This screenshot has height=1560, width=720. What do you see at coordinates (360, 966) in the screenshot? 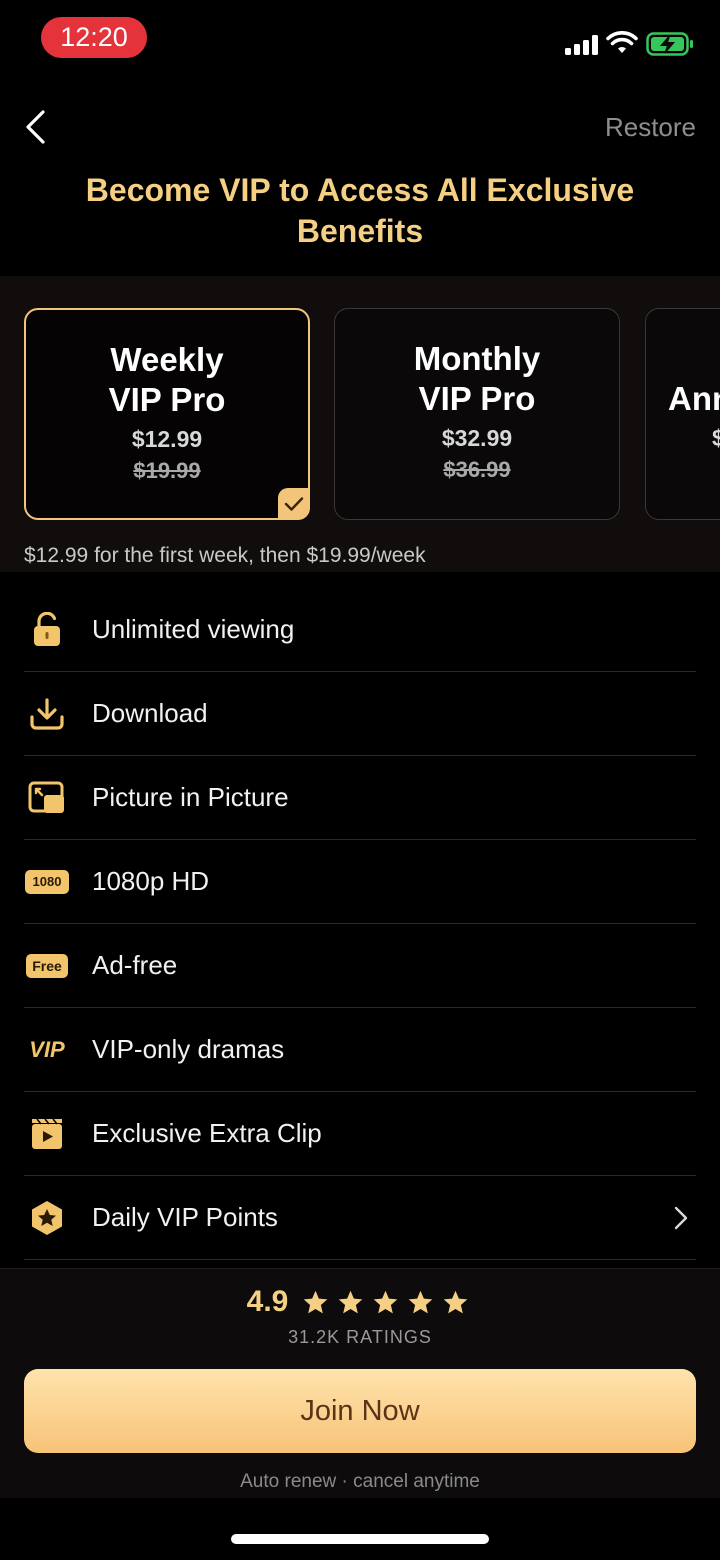
I see `benefit-ad-free: Free Ad-free` at bounding box center [360, 966].